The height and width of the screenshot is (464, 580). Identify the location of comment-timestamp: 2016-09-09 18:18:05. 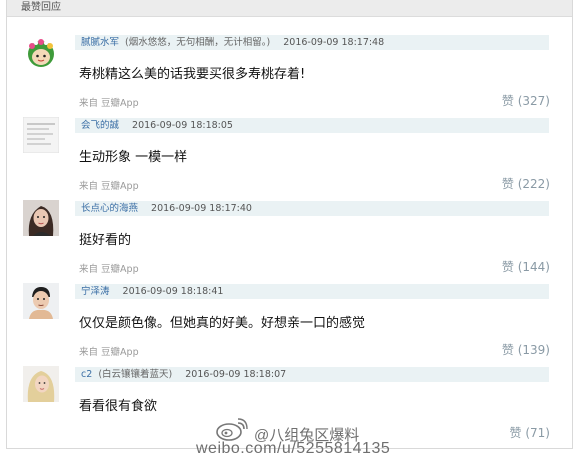
(182, 125).